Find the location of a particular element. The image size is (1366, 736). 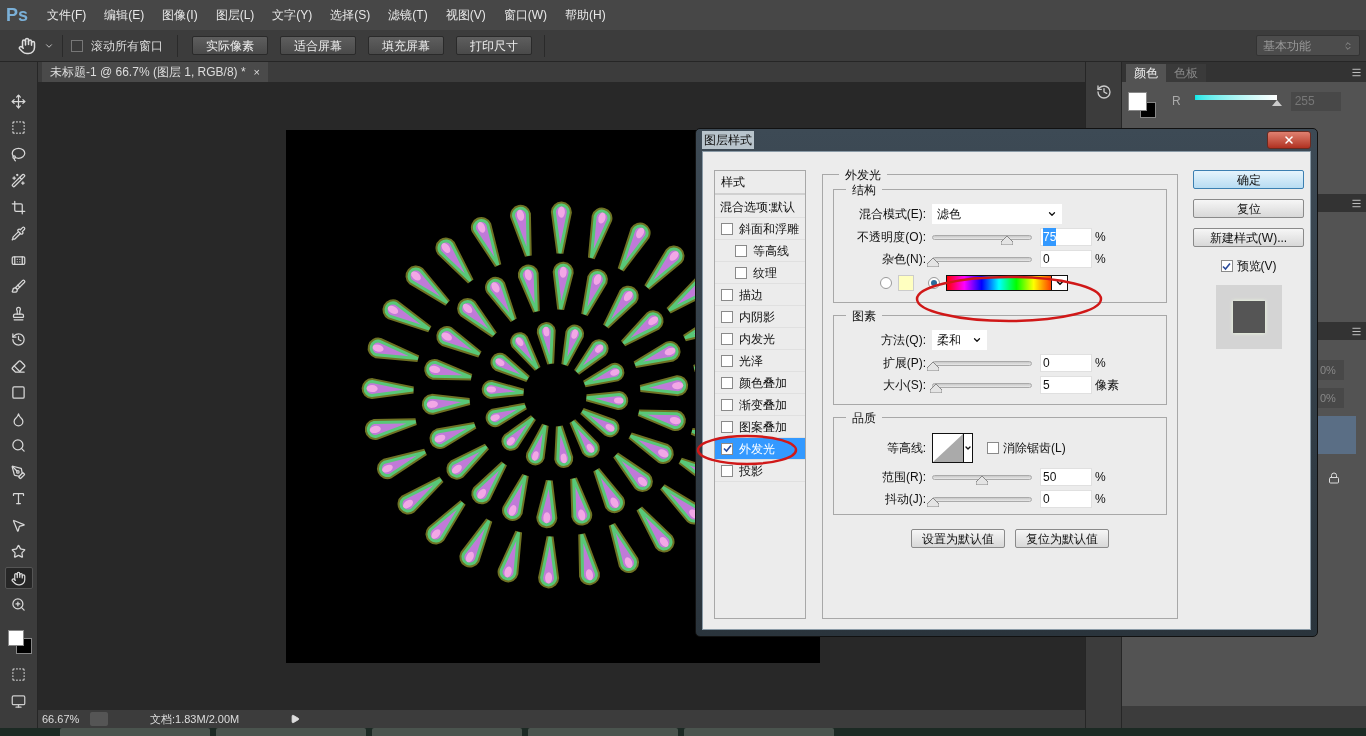

style-list-item: 描边 is located at coordinates (760, 294).